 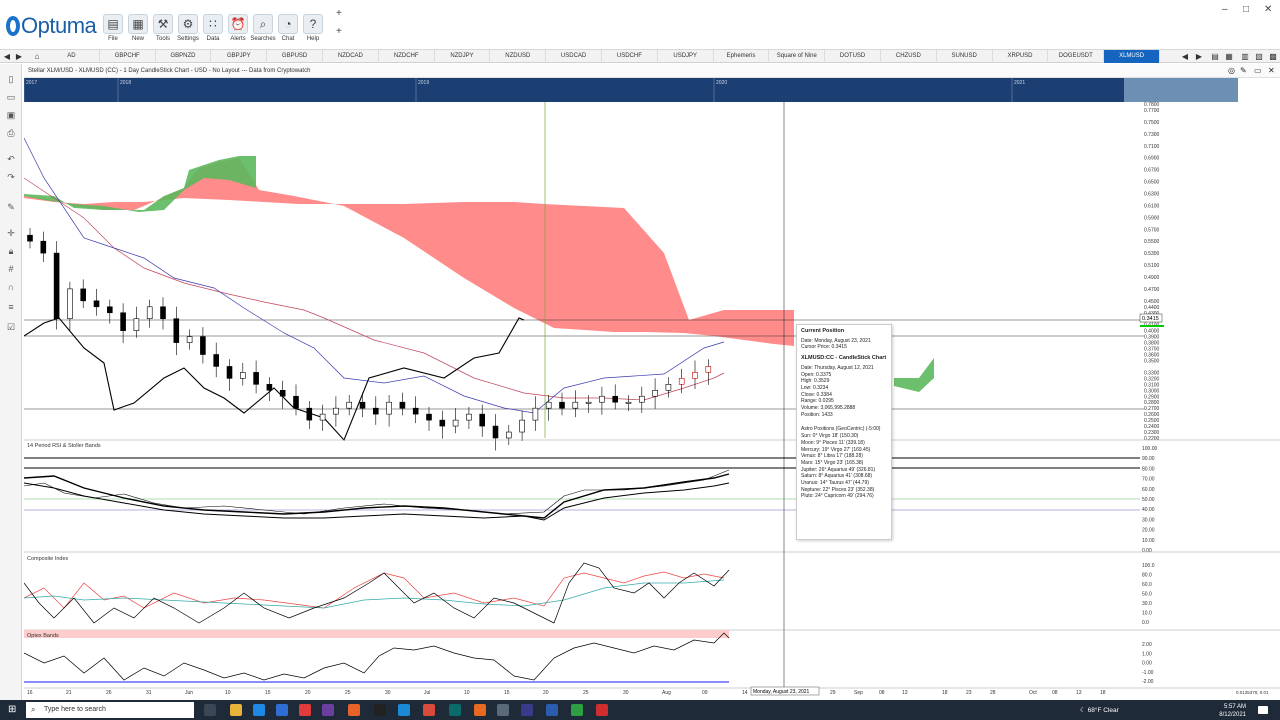 What do you see at coordinates (11, 177) in the screenshot?
I see `redo-icon: ↷` at bounding box center [11, 177].